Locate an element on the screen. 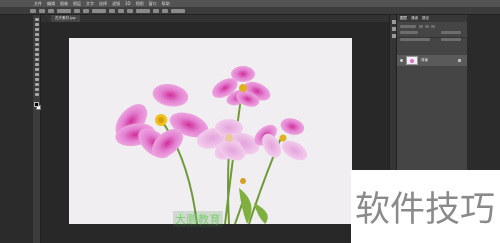 This screenshot has height=243, width=500. document-tab: 花卉素材.jpg is located at coordinates (65, 18).